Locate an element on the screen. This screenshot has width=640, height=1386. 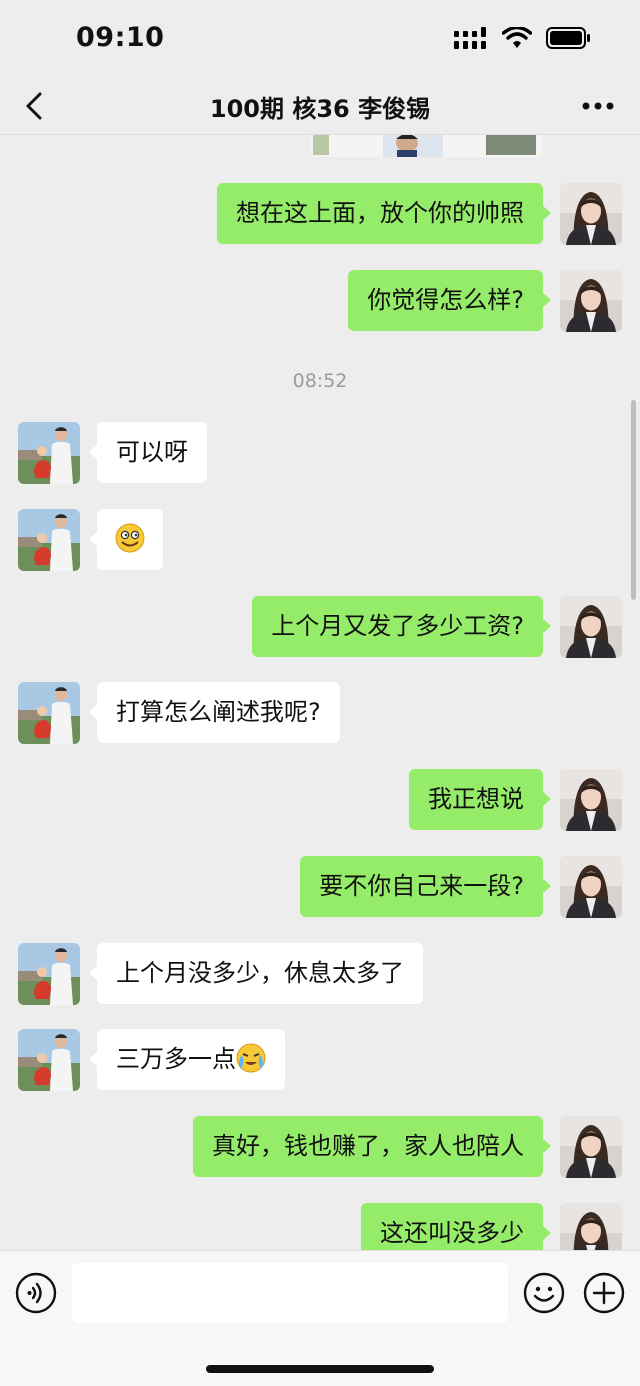
crying-laughing-emoji-icon is located at coordinates (251, 1058).